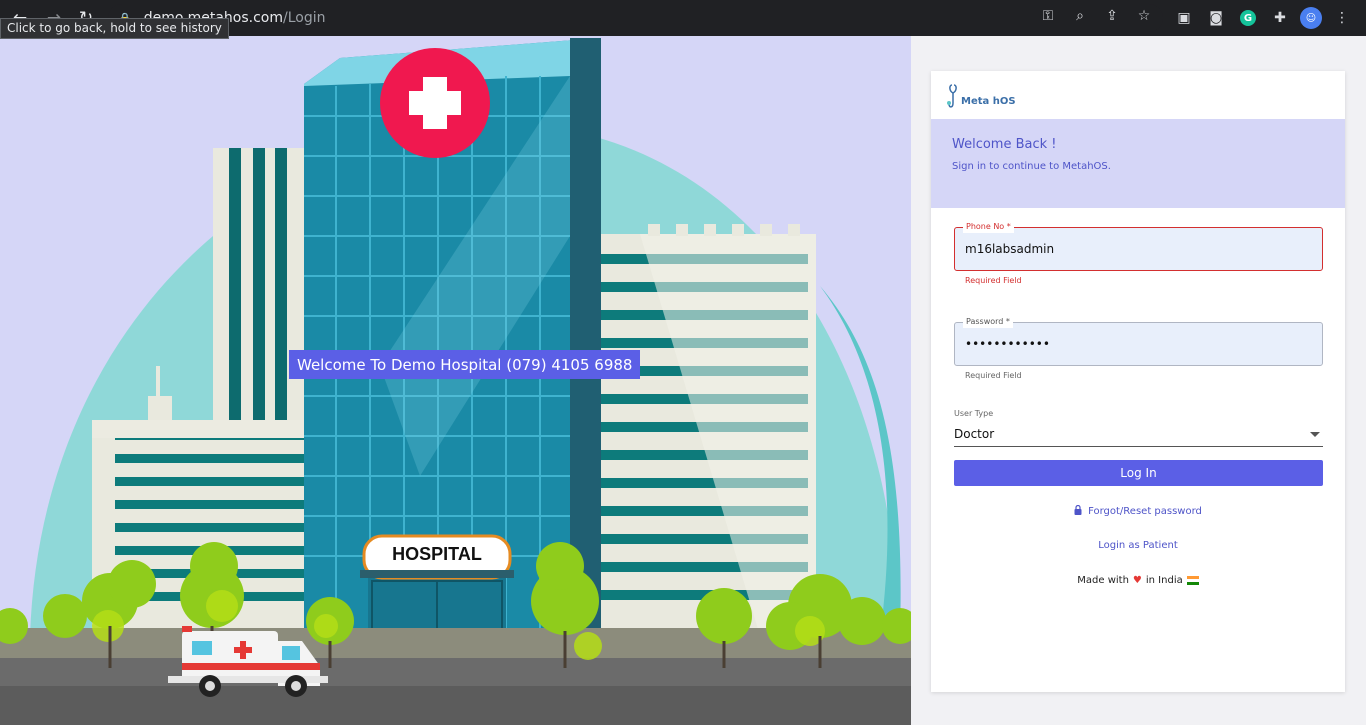 The width and height of the screenshot is (1366, 725). Describe the element at coordinates (1031, 166) in the screenshot. I see `welcome-subtitle: Sign in to continue to MetahOS.` at that location.